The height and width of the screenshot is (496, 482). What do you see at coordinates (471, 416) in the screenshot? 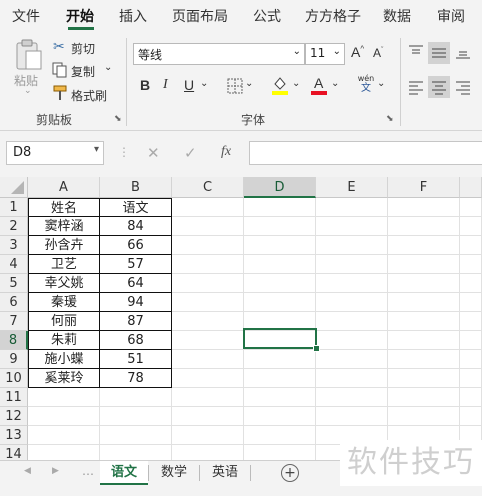
I see `cell-g12` at bounding box center [471, 416].